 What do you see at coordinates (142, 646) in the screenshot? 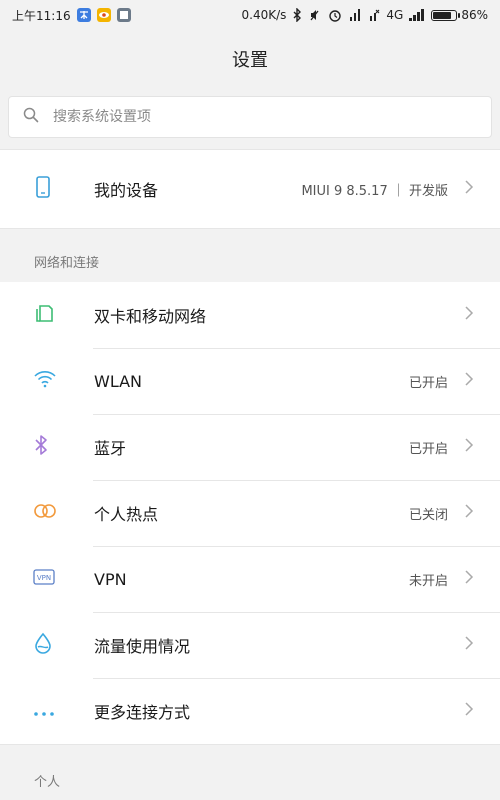
I see `setting-label: 流量使用情况` at bounding box center [142, 646].